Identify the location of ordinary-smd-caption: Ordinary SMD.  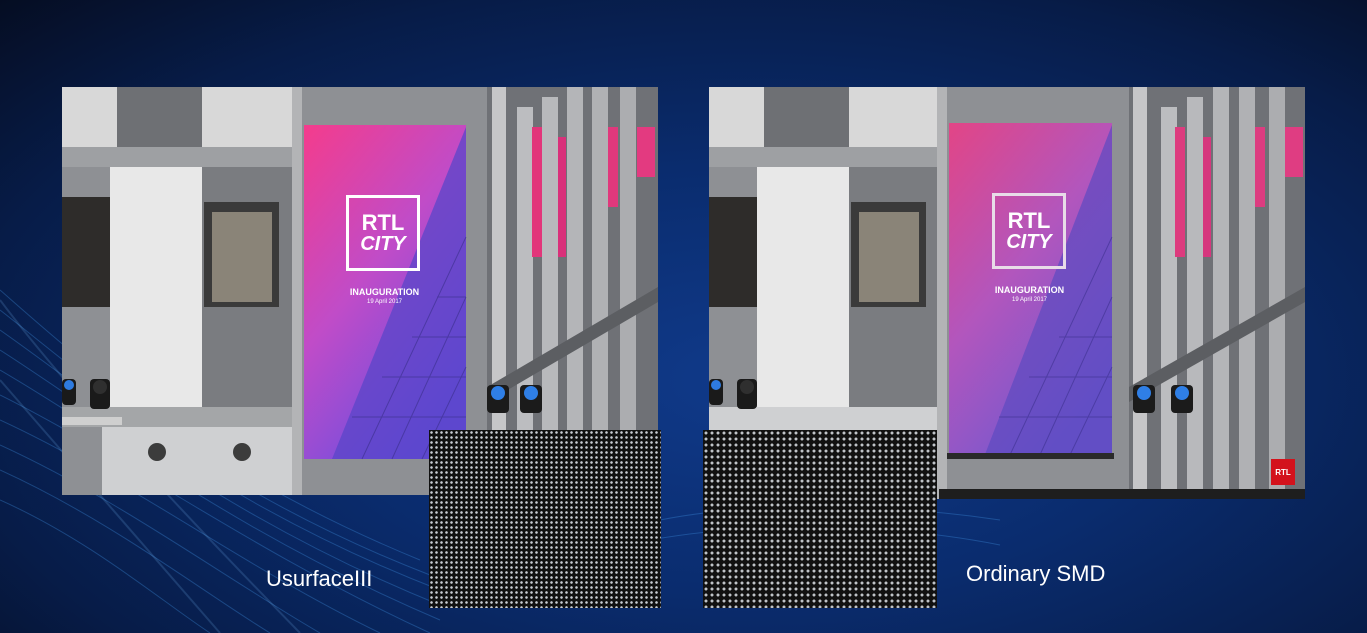
(1036, 573).